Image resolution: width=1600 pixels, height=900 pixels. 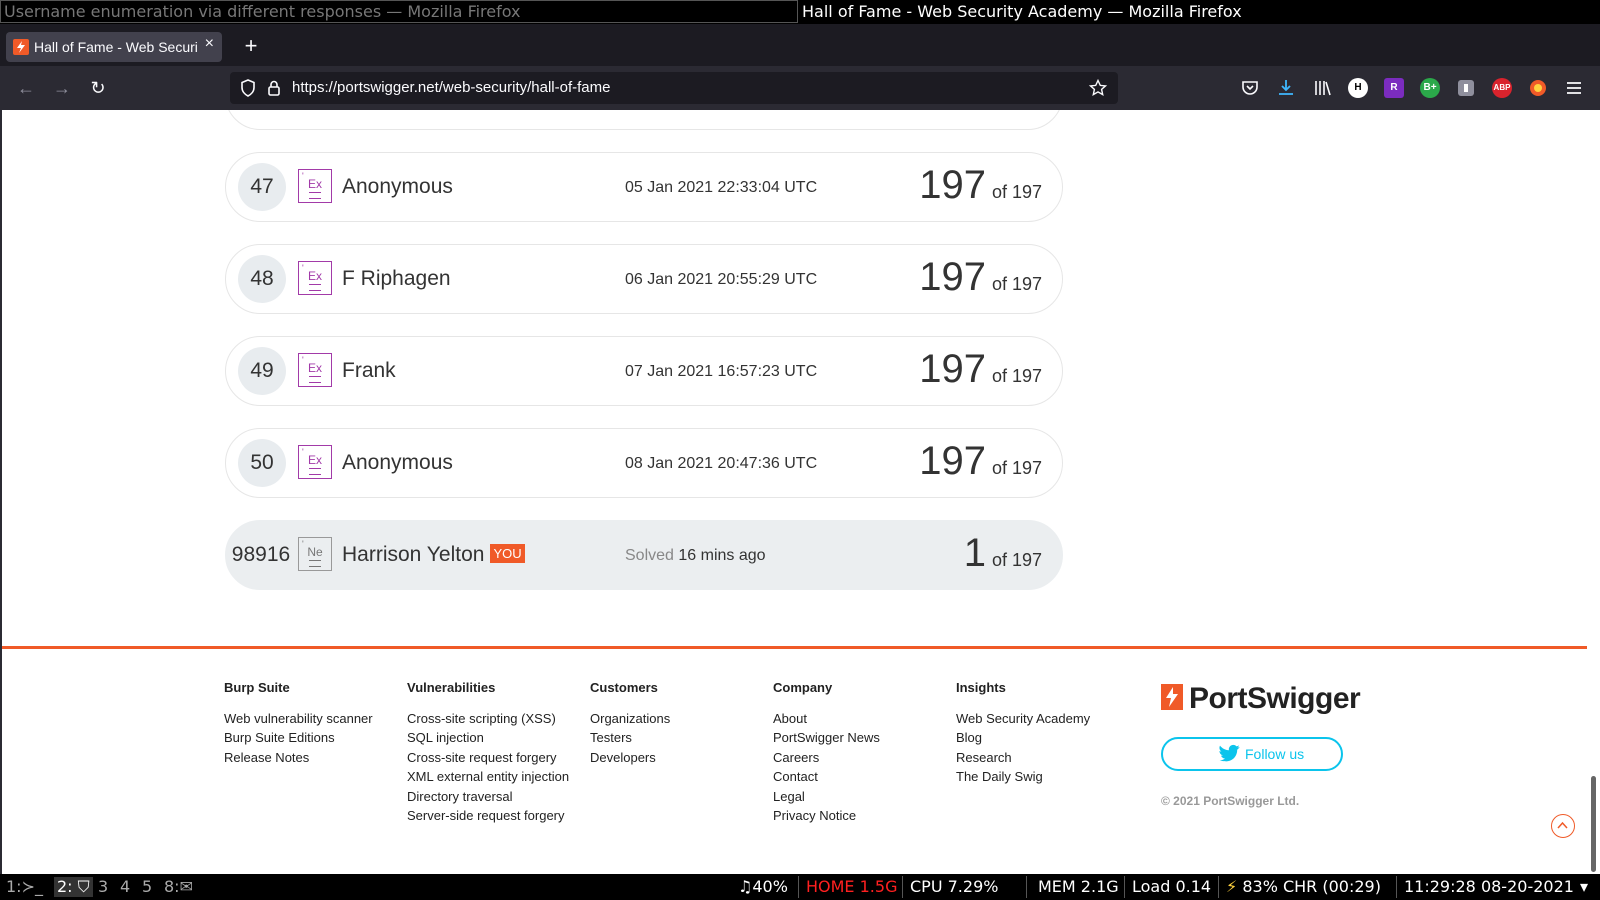 What do you see at coordinates (209, 44) in the screenshot?
I see `close-tab-icon: ×` at bounding box center [209, 44].